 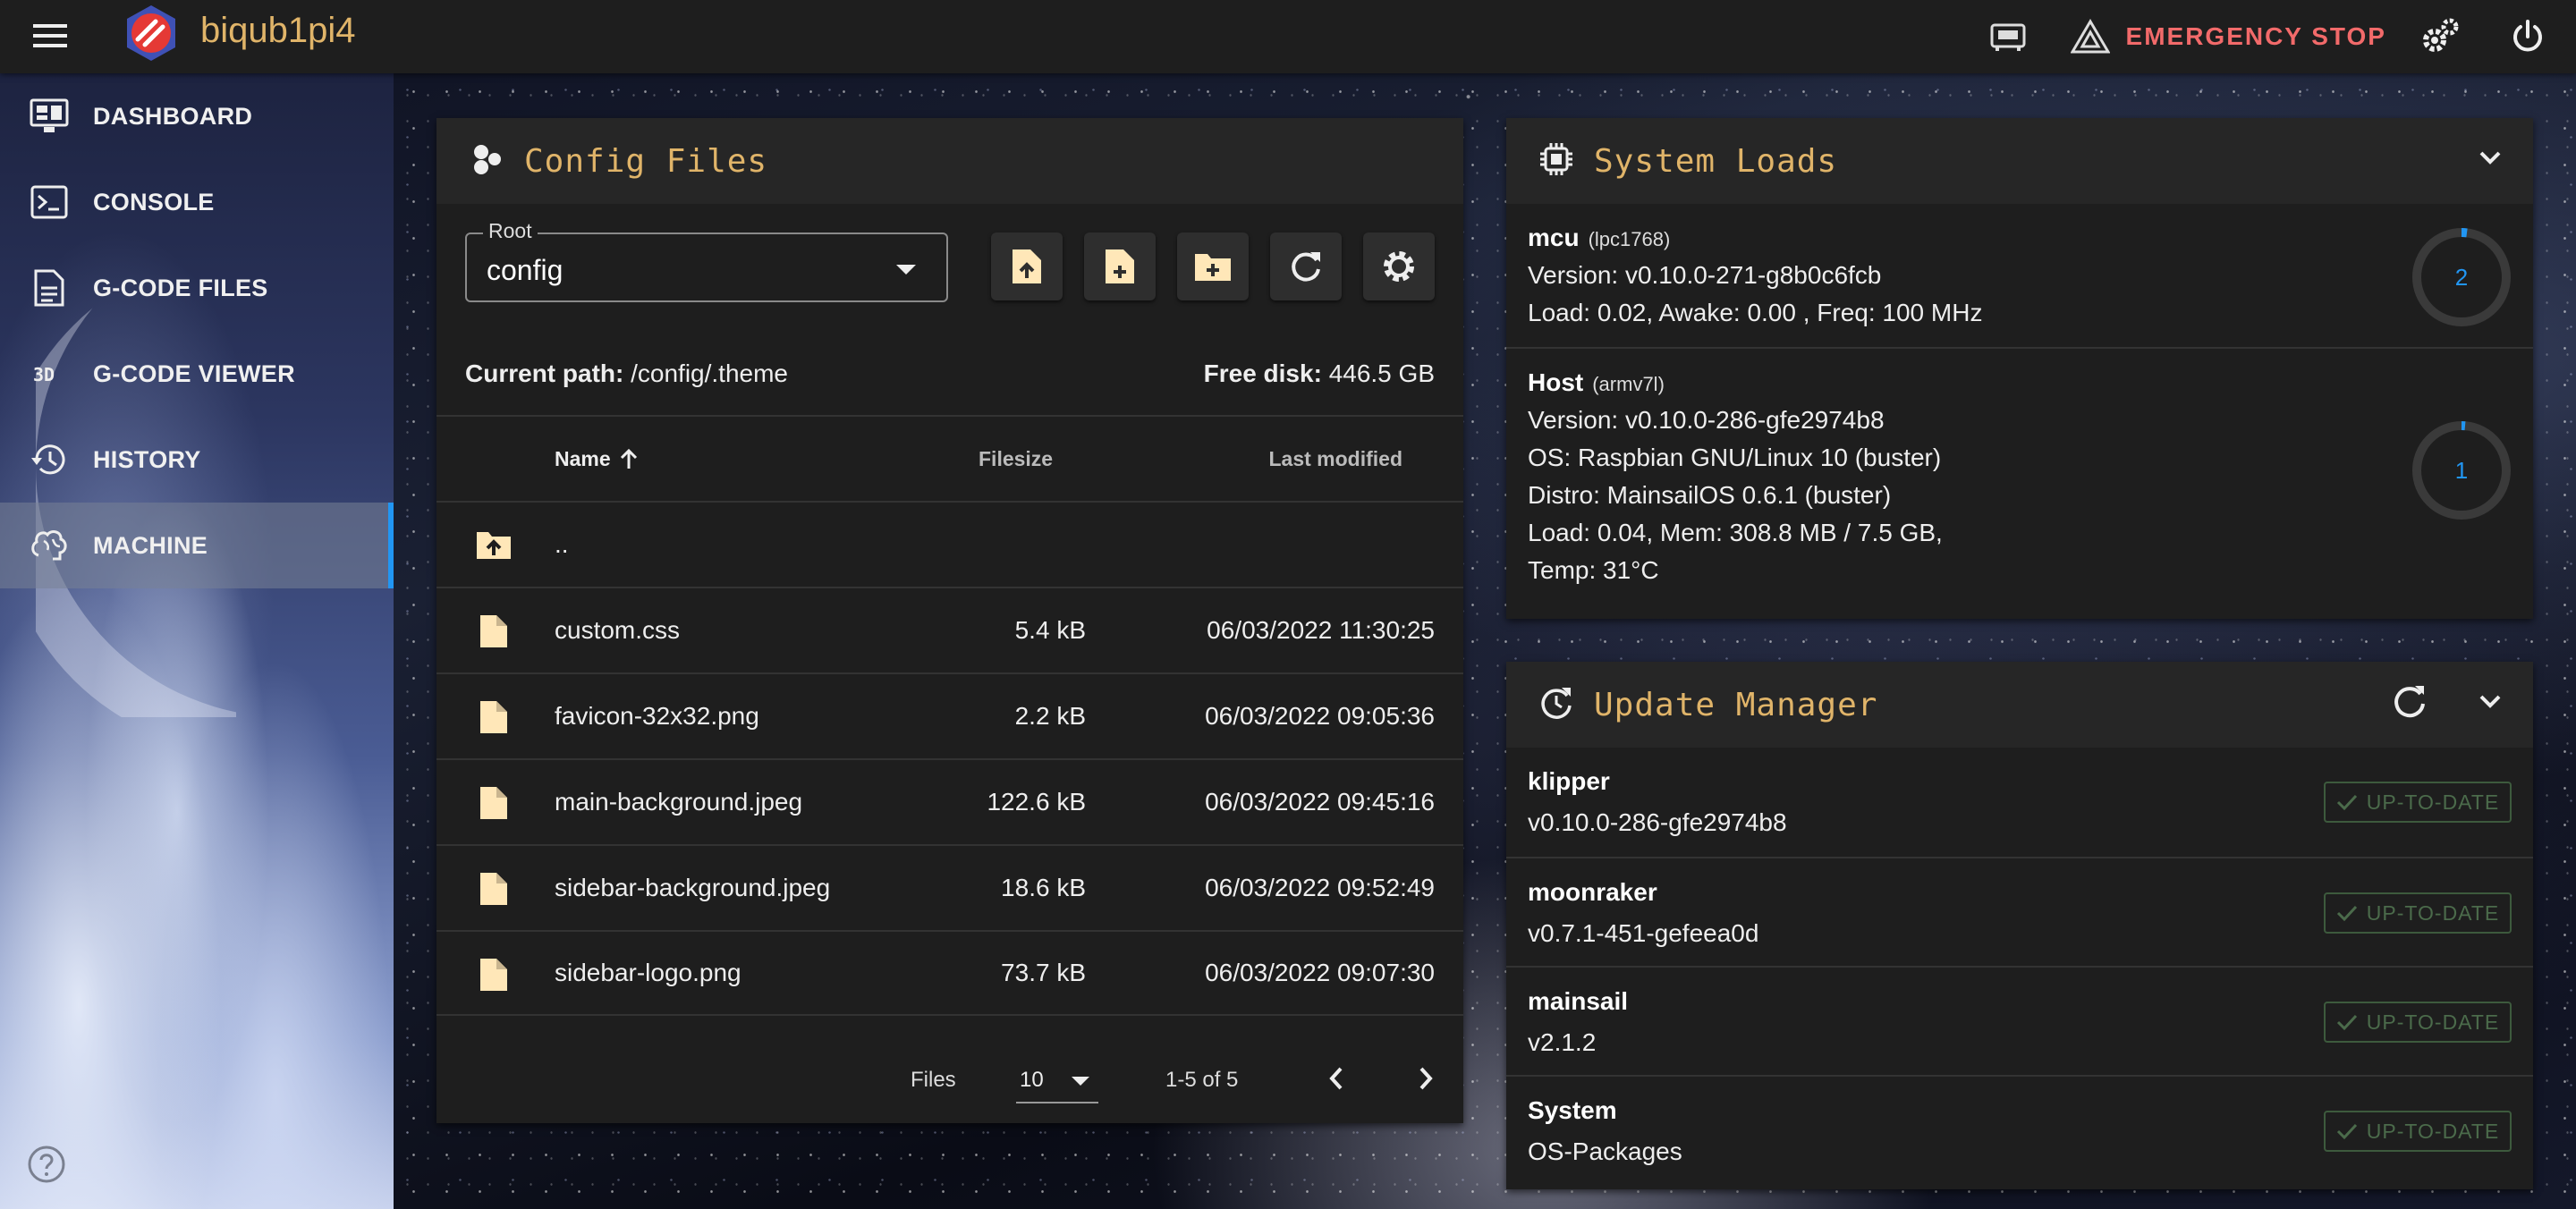 What do you see at coordinates (2019, 705) in the screenshot?
I see `update-manager-header: Update Manager` at bounding box center [2019, 705].